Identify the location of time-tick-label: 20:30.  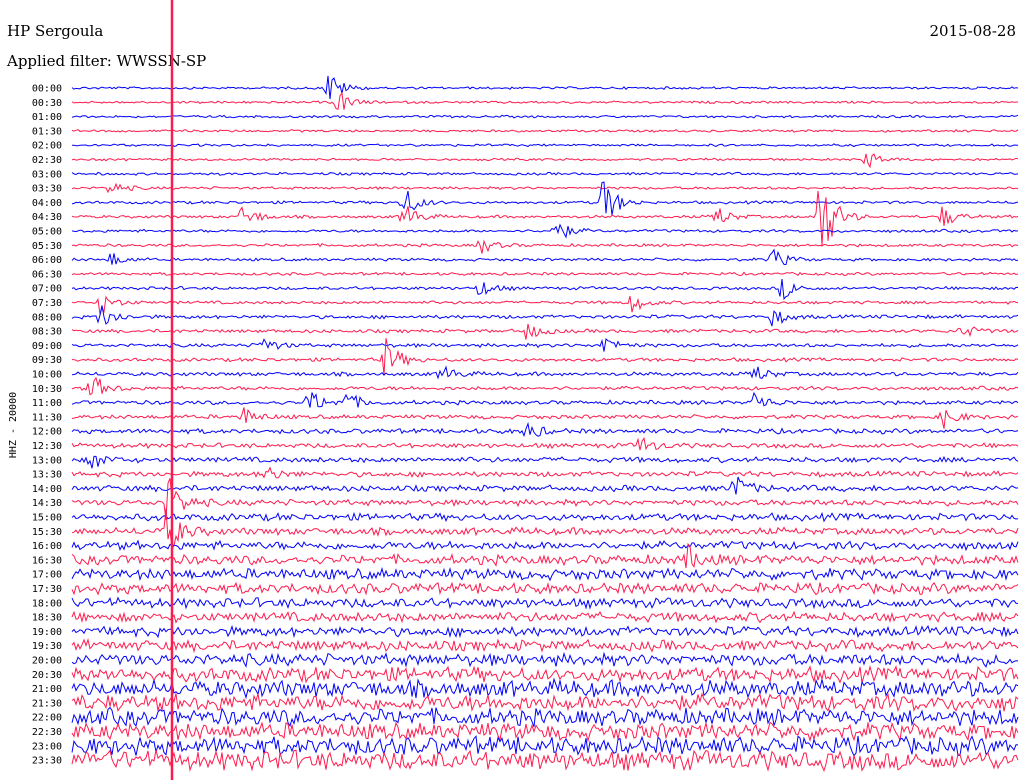
(47, 675).